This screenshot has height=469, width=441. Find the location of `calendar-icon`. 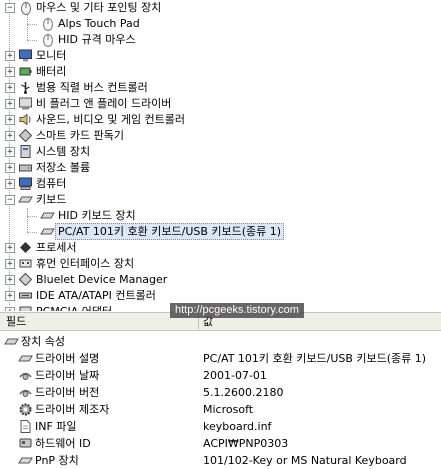

calendar-icon is located at coordinates (25, 376).